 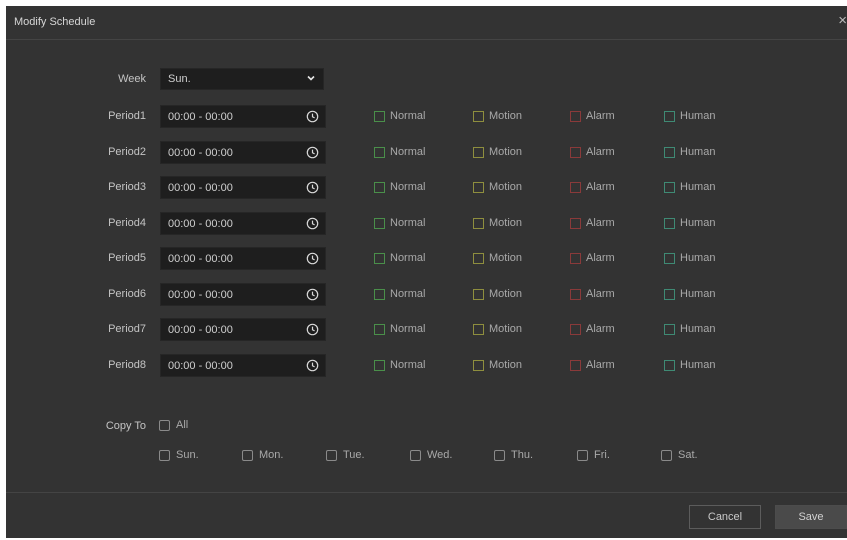 I want to click on period3-normal-checkbox: Normal, so click(x=399, y=187).